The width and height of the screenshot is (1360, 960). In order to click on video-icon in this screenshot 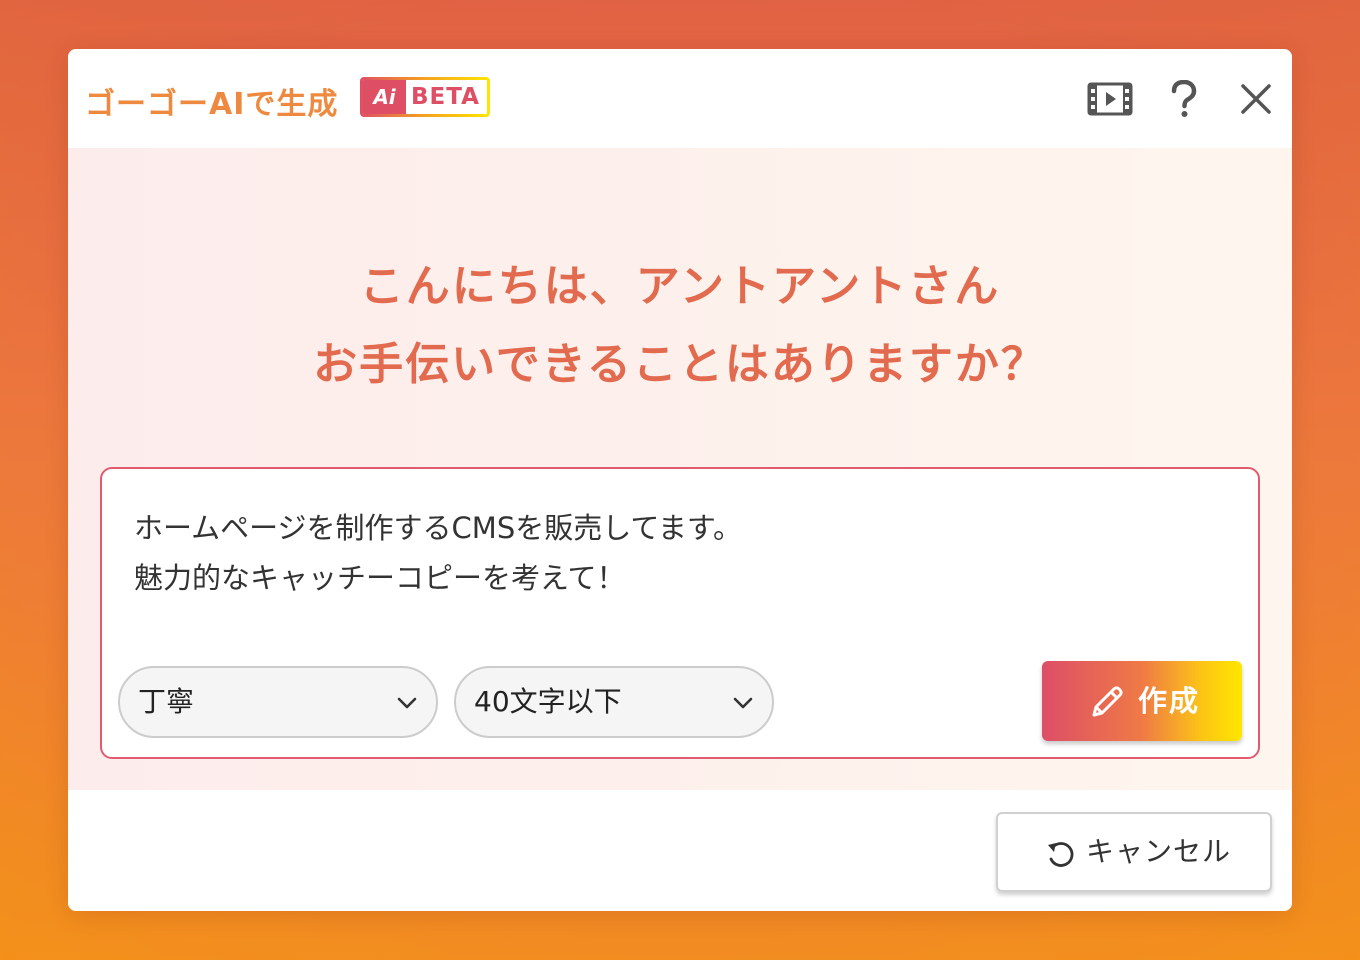, I will do `click(1110, 99)`.